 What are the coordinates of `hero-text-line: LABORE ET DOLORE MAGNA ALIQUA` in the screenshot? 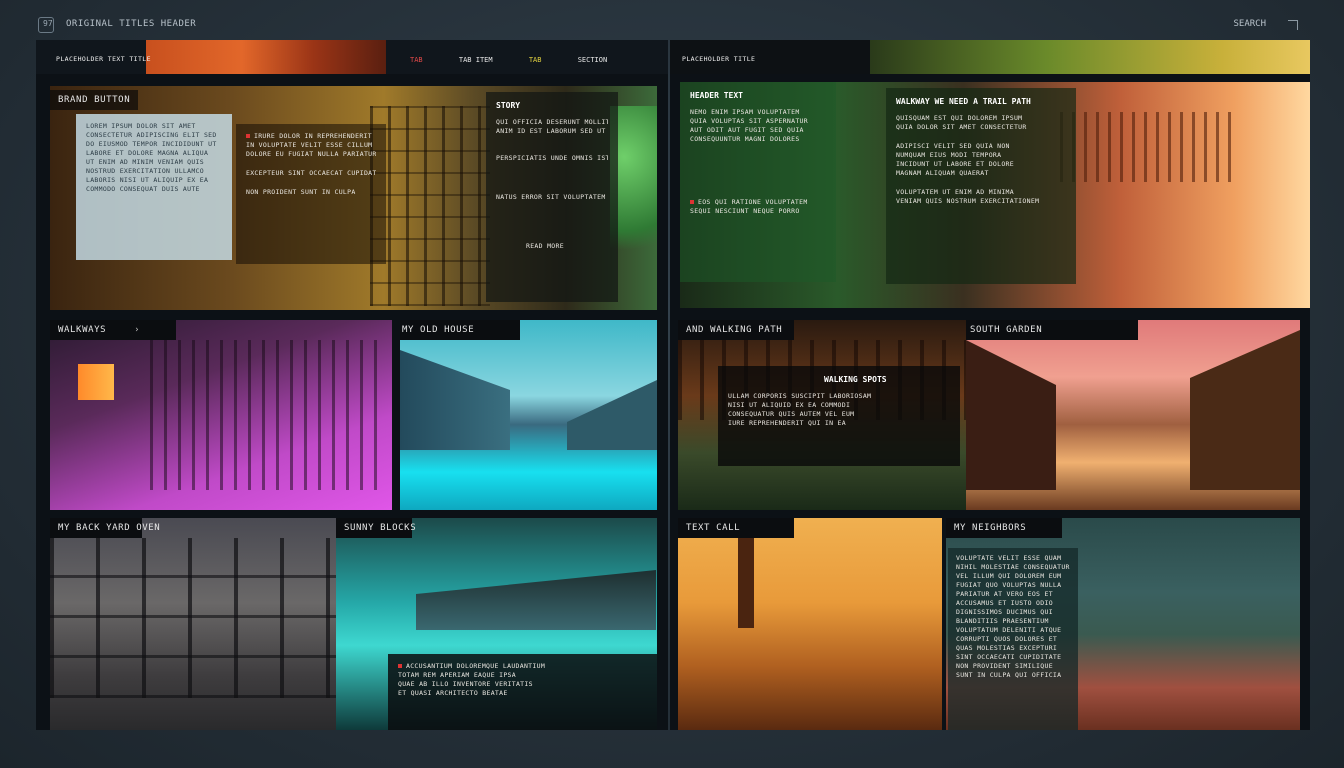 It's located at (147, 153).